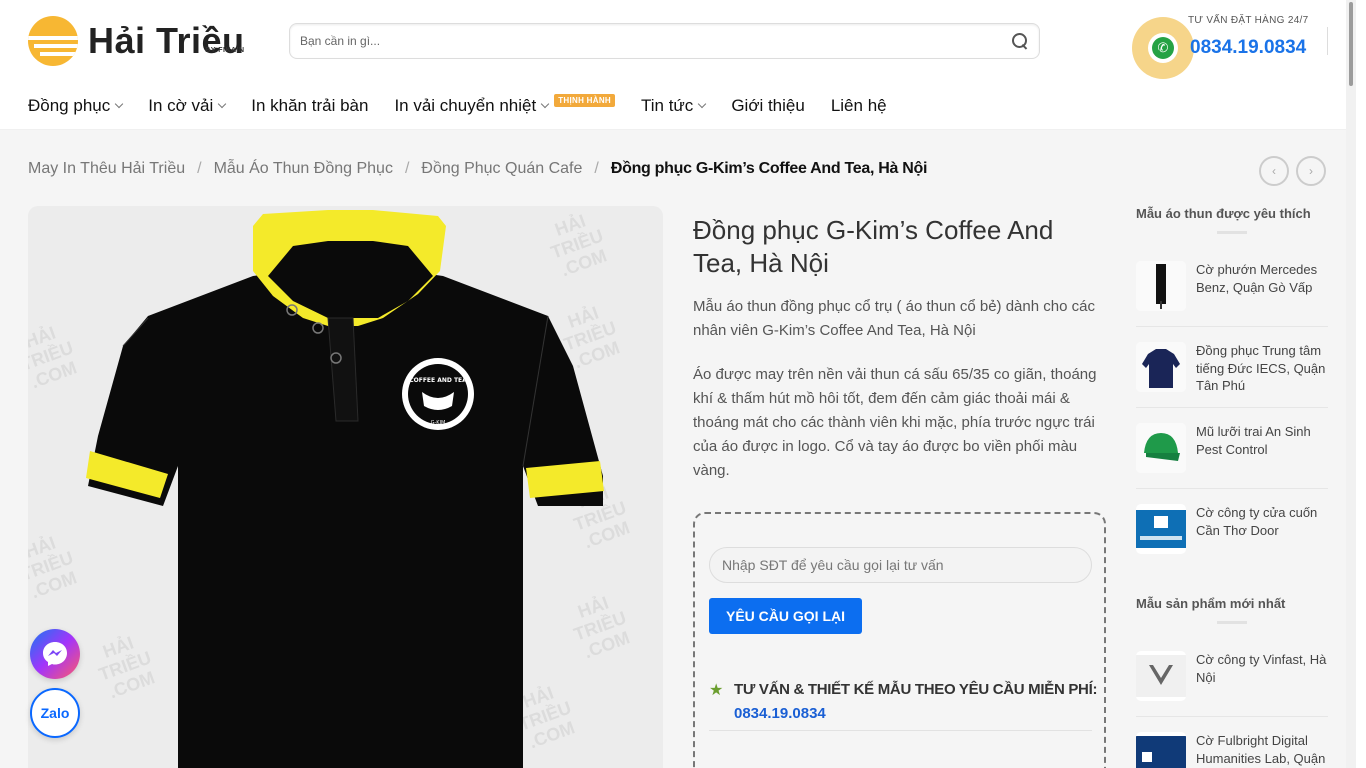 The image size is (1366, 768). I want to click on breadcrumb-link: May In Thêu Hải Triều, so click(106, 169).